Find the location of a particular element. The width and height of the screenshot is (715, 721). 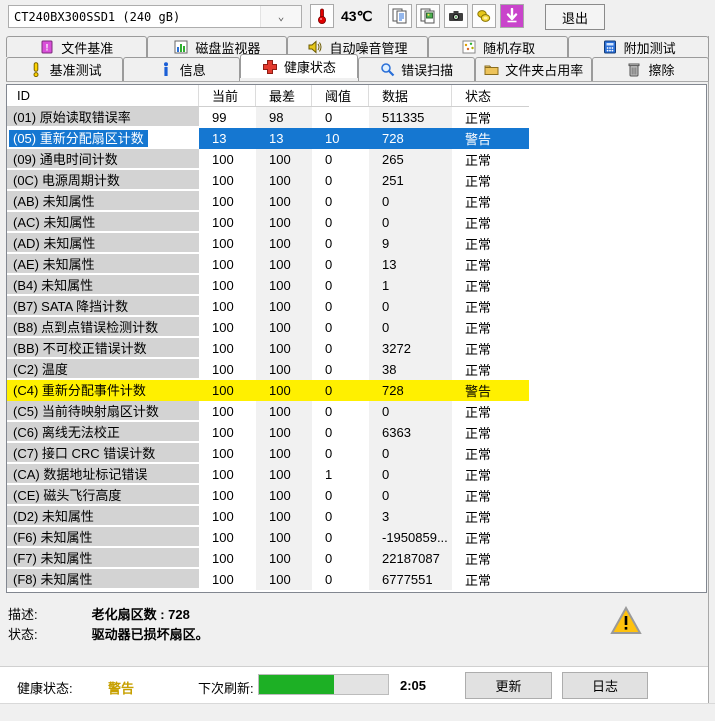

attribute-id-cell: (F6) 未知属性 is located at coordinates (103, 537).